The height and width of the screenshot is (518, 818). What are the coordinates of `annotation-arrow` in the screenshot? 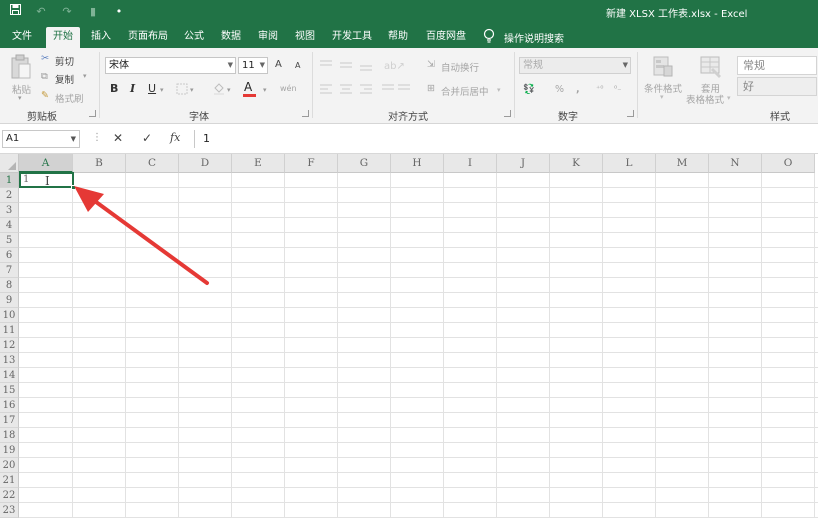 It's located at (141, 235).